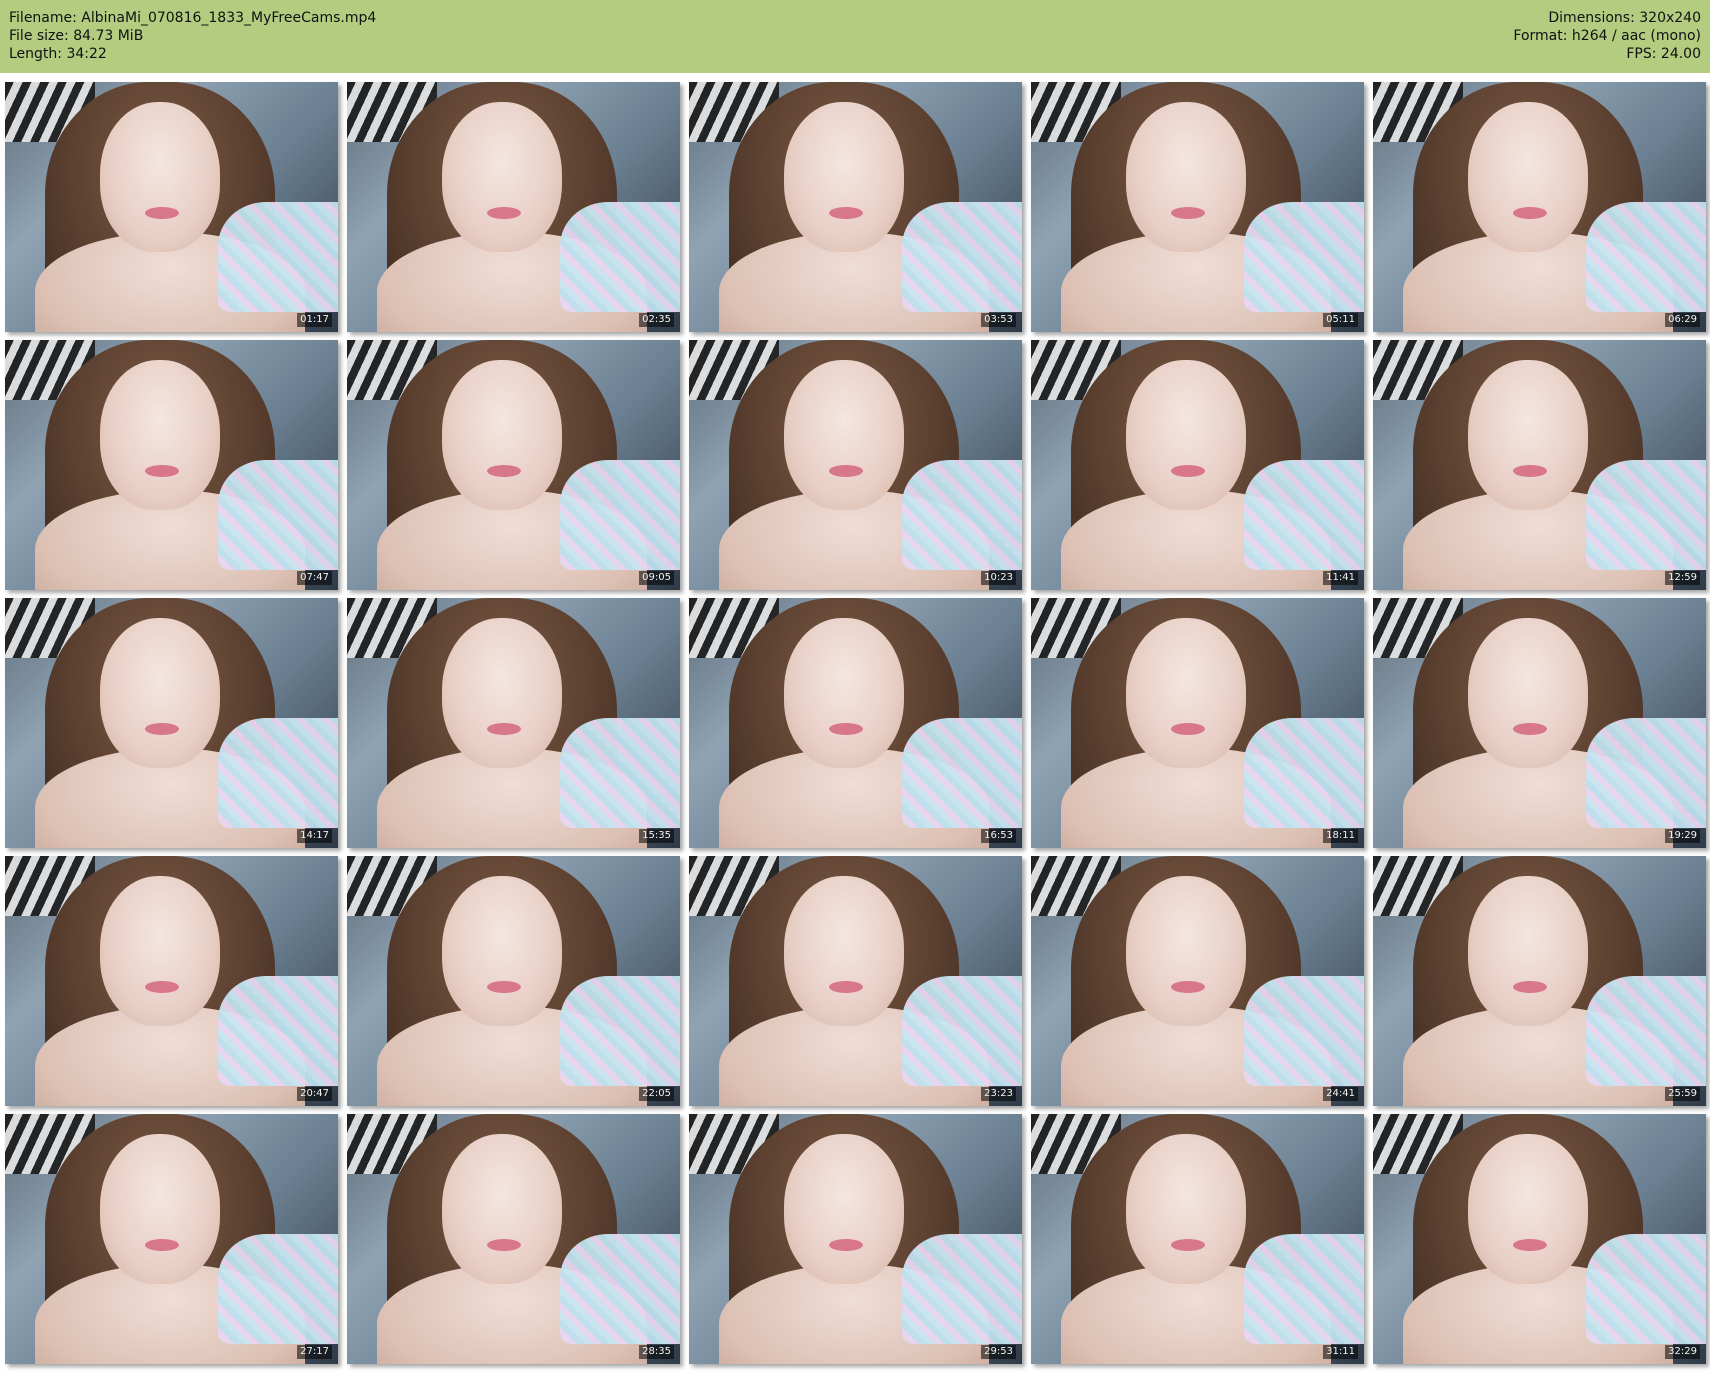 The image size is (1710, 1373). I want to click on thumbnail: 23:23, so click(855, 981).